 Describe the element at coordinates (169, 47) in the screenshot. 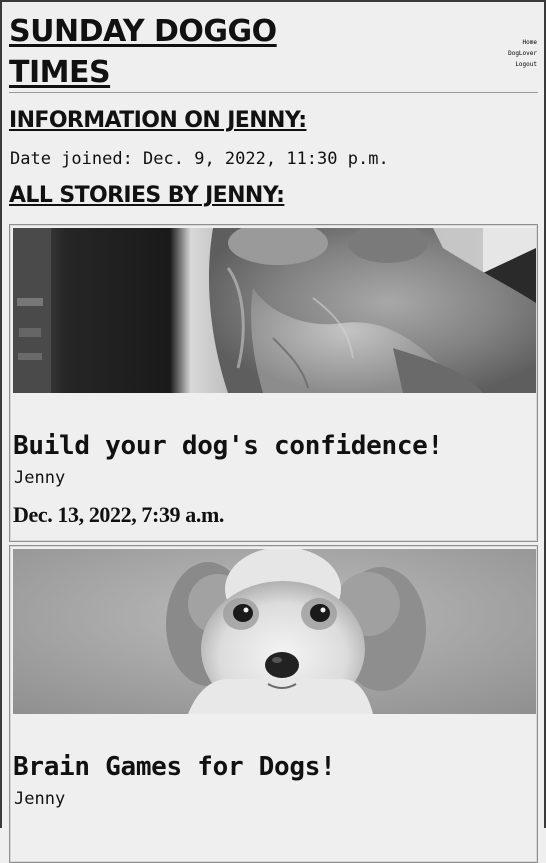

I see `site-title: SUNDAY DOGGO TIMES` at that location.